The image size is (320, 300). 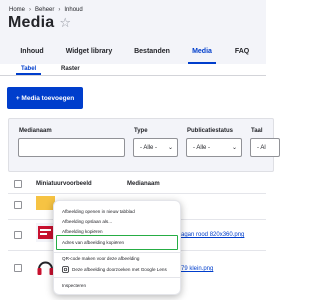 What do you see at coordinates (141, 131) in the screenshot?
I see `type-label: Type` at bounding box center [141, 131].